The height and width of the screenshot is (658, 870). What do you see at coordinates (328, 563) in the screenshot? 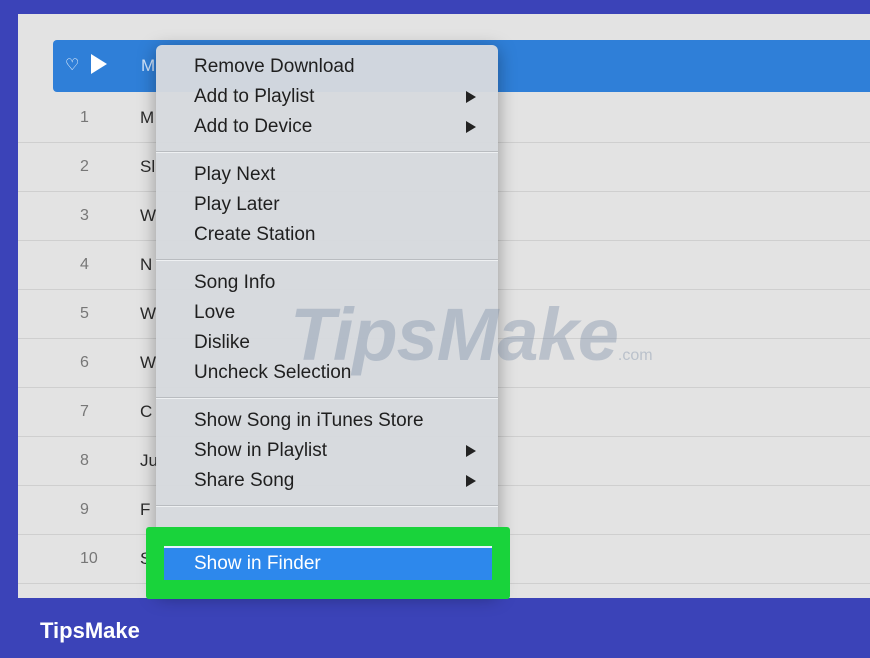
I see `menu-item-show-in-finder: Show in Finder` at bounding box center [328, 563].